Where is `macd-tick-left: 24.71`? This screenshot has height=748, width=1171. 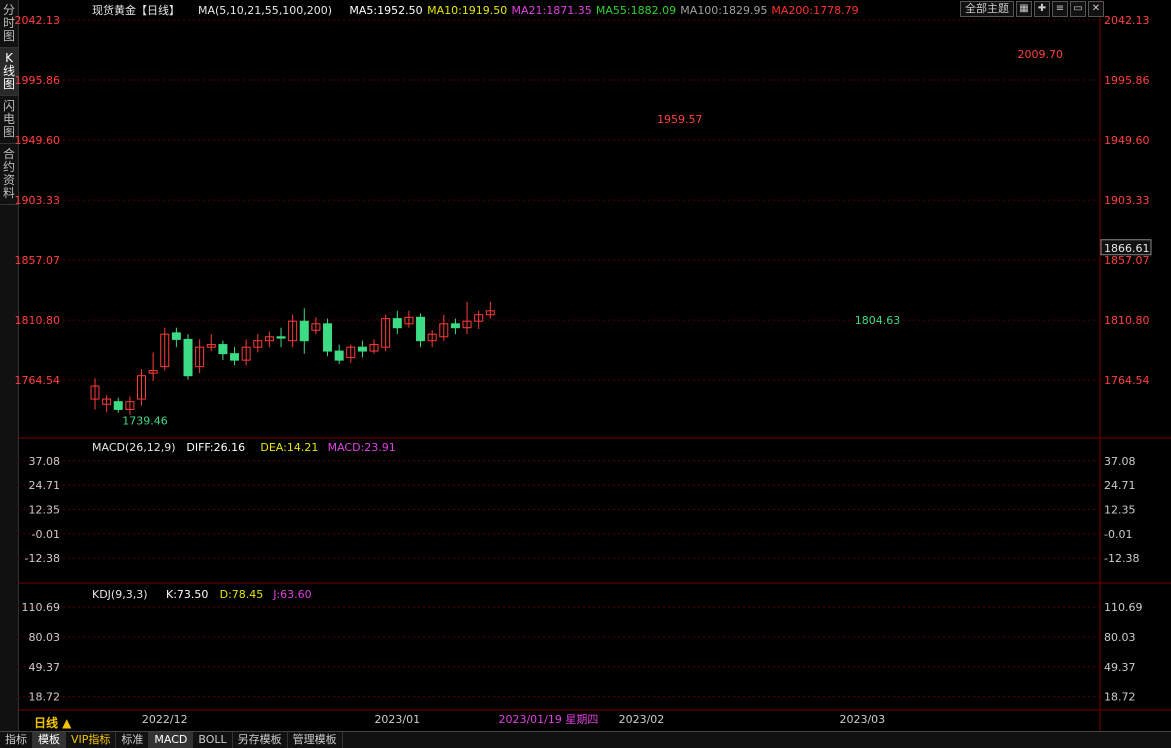 macd-tick-left: 24.71 is located at coordinates (45, 485).